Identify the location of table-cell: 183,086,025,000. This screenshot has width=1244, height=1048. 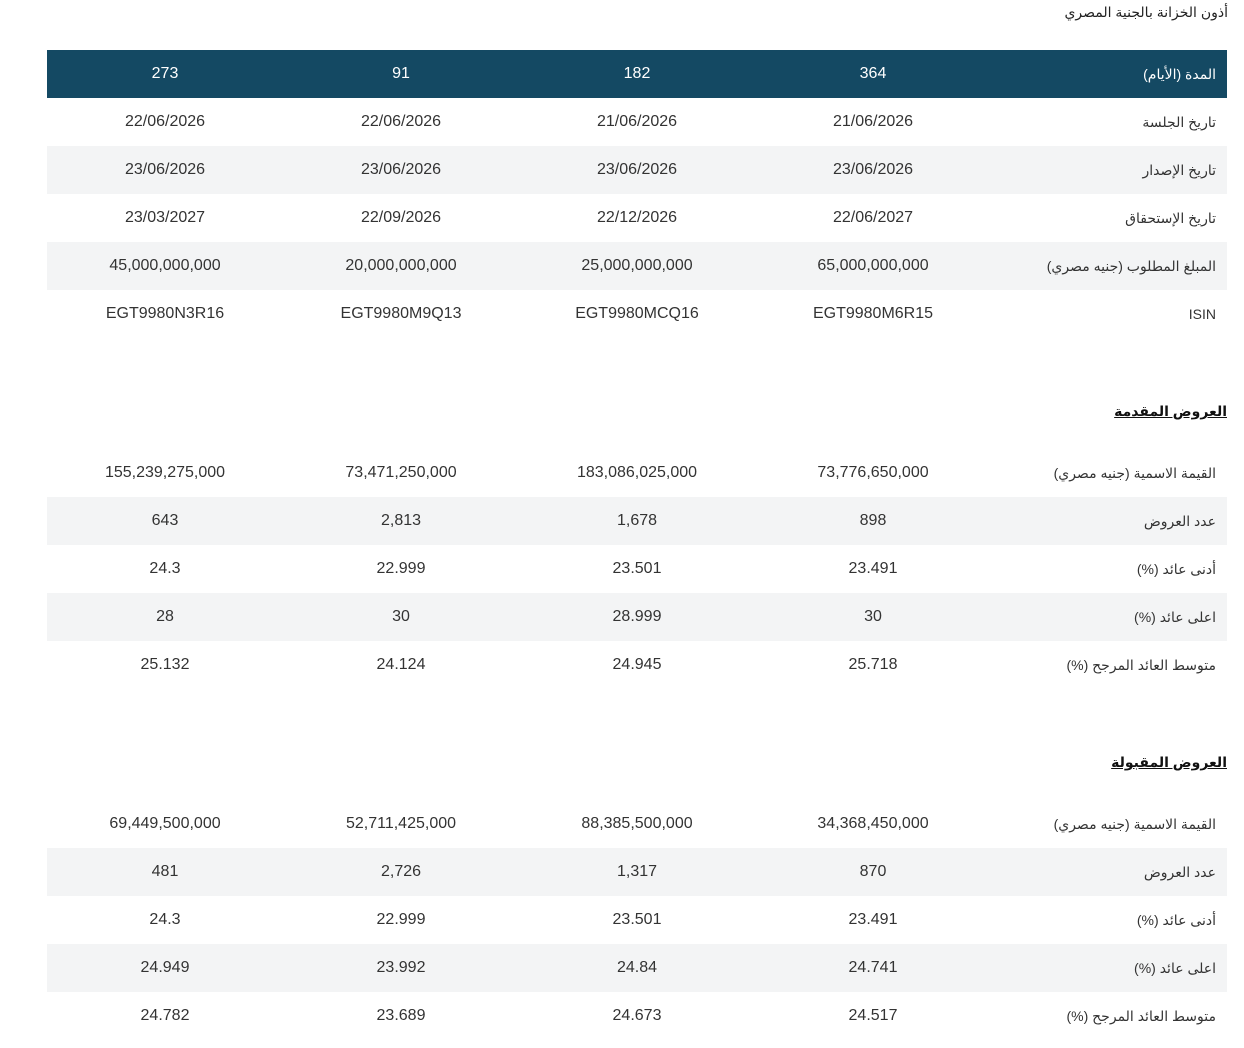
(637, 472).